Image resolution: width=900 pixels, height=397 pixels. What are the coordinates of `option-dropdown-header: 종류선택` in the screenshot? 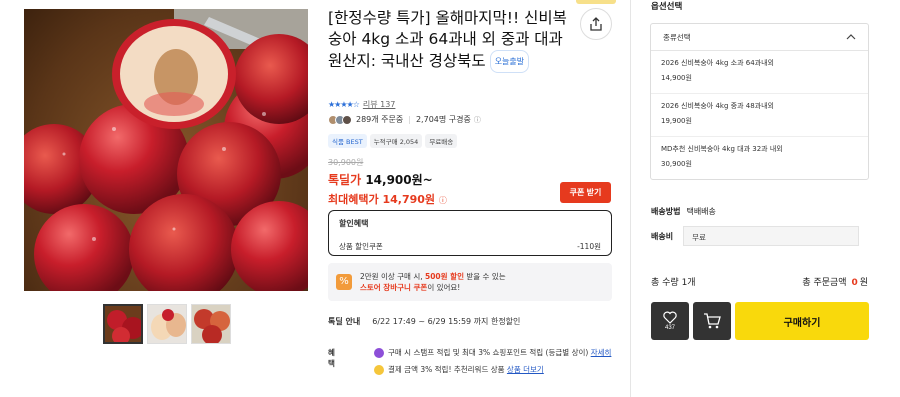 It's located at (759, 37).